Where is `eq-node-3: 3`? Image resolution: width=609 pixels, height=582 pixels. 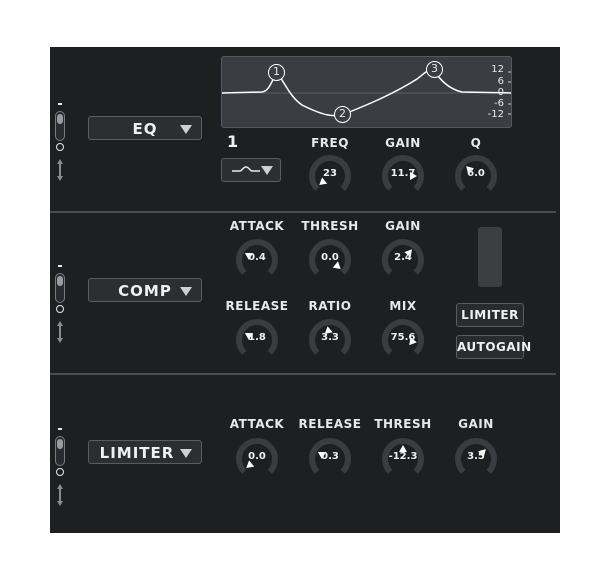
eq-node-3: 3 is located at coordinates (434, 69).